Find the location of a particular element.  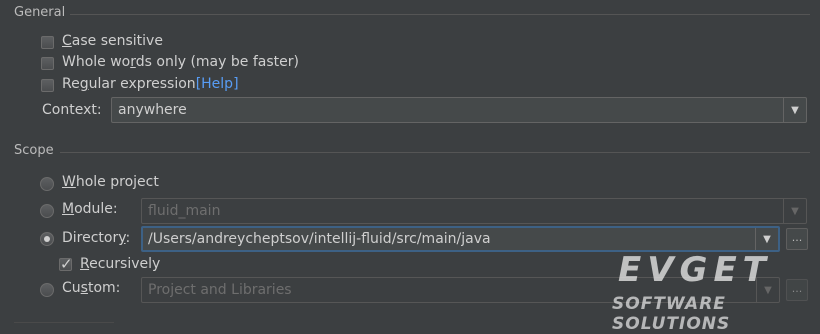

regex-checkbox is located at coordinates (47, 85).